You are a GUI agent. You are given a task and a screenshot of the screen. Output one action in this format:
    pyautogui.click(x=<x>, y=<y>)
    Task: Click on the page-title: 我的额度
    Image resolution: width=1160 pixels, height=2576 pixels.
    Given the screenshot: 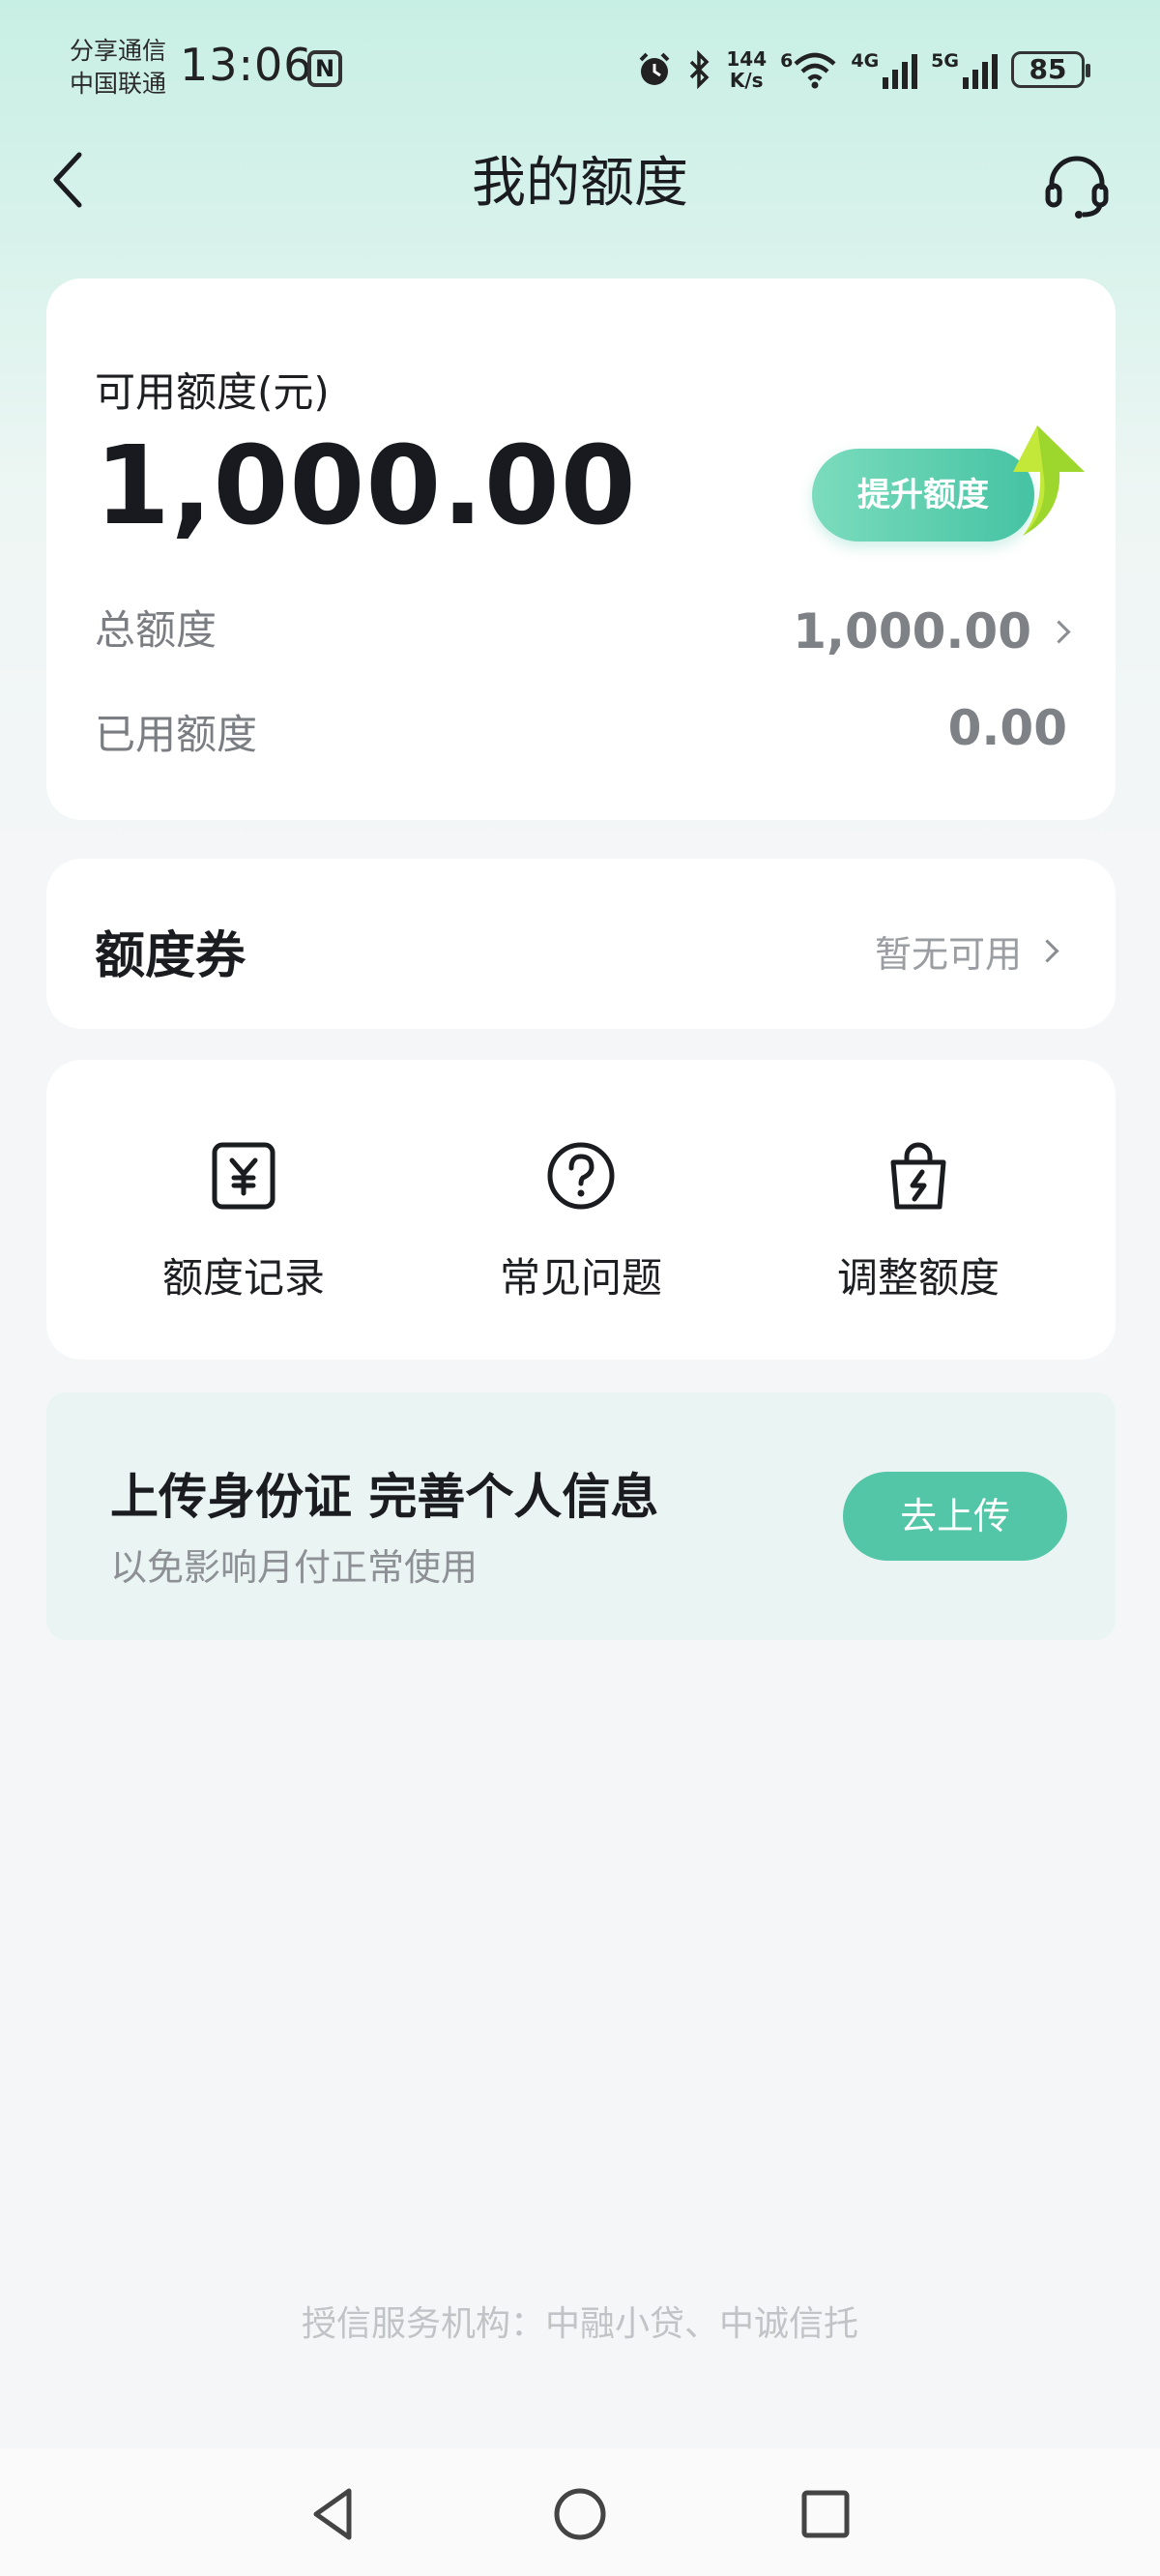 What is the action you would take?
    pyautogui.click(x=580, y=183)
    